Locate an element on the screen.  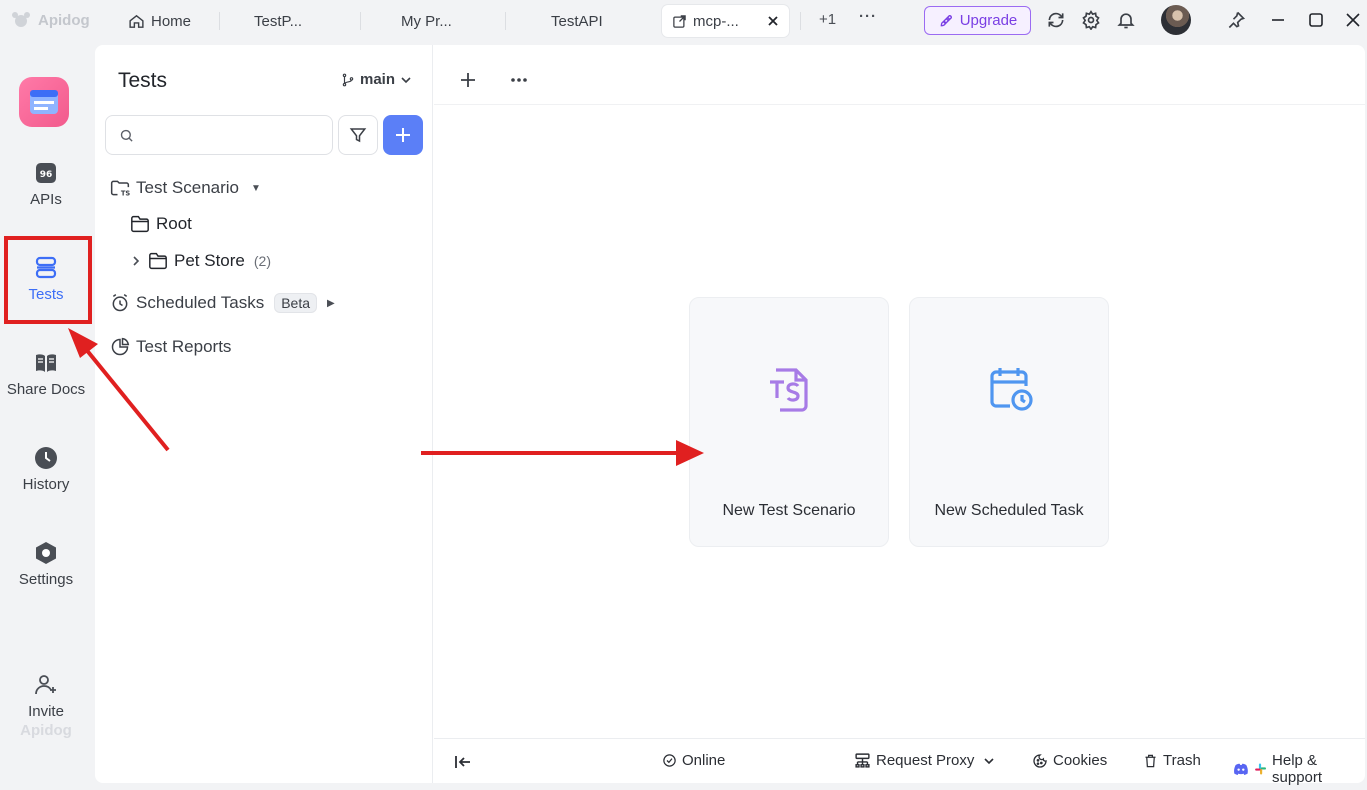
close-icon is located at coordinates (773, 21).